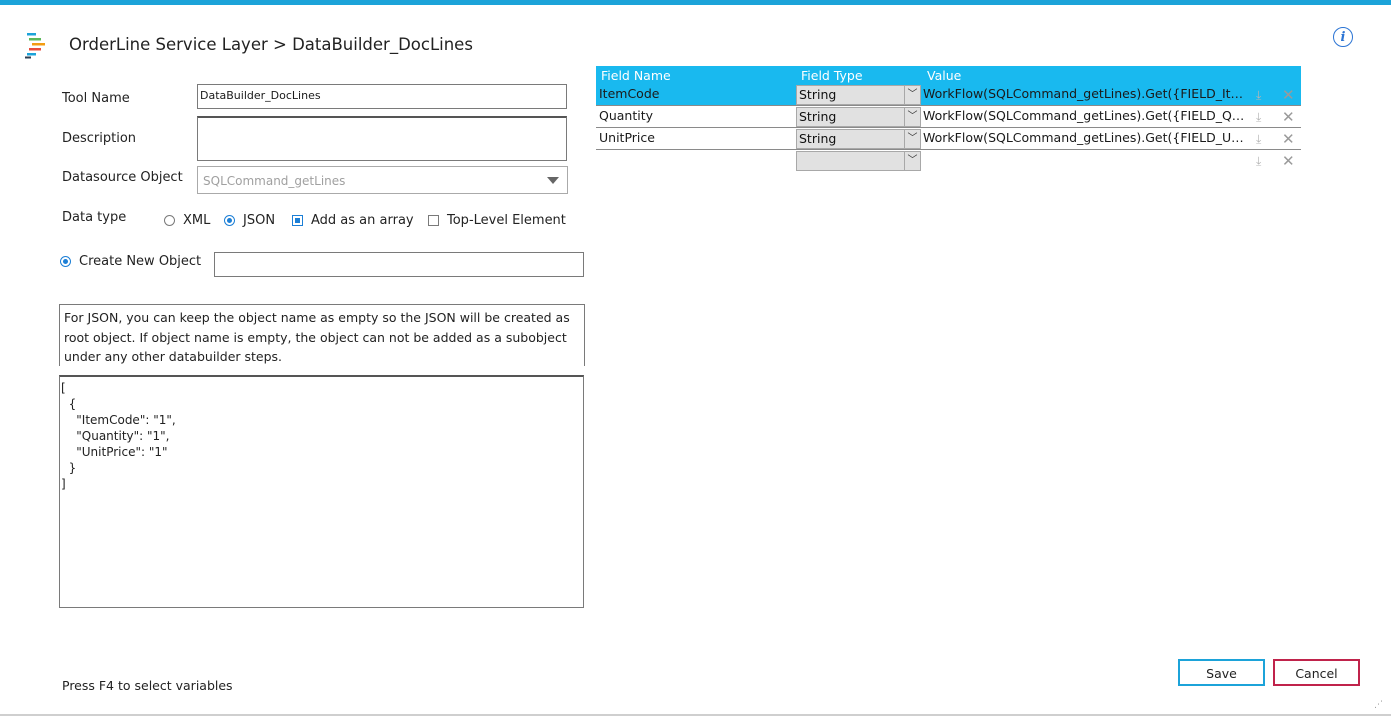 The height and width of the screenshot is (716, 1391). I want to click on tool-name-input: DataBuilder_DocLines, so click(382, 96).